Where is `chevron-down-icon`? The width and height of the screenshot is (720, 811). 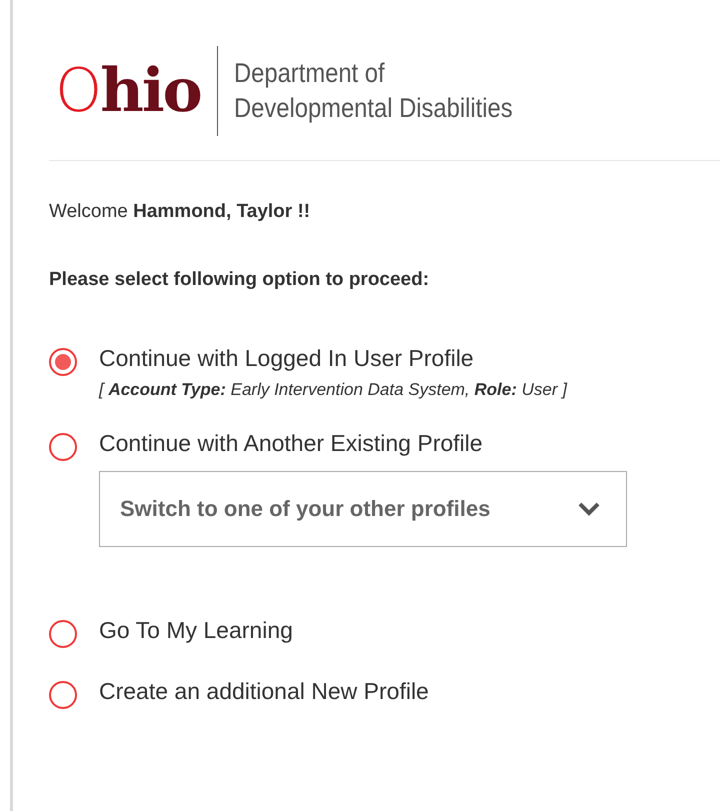 chevron-down-icon is located at coordinates (589, 509).